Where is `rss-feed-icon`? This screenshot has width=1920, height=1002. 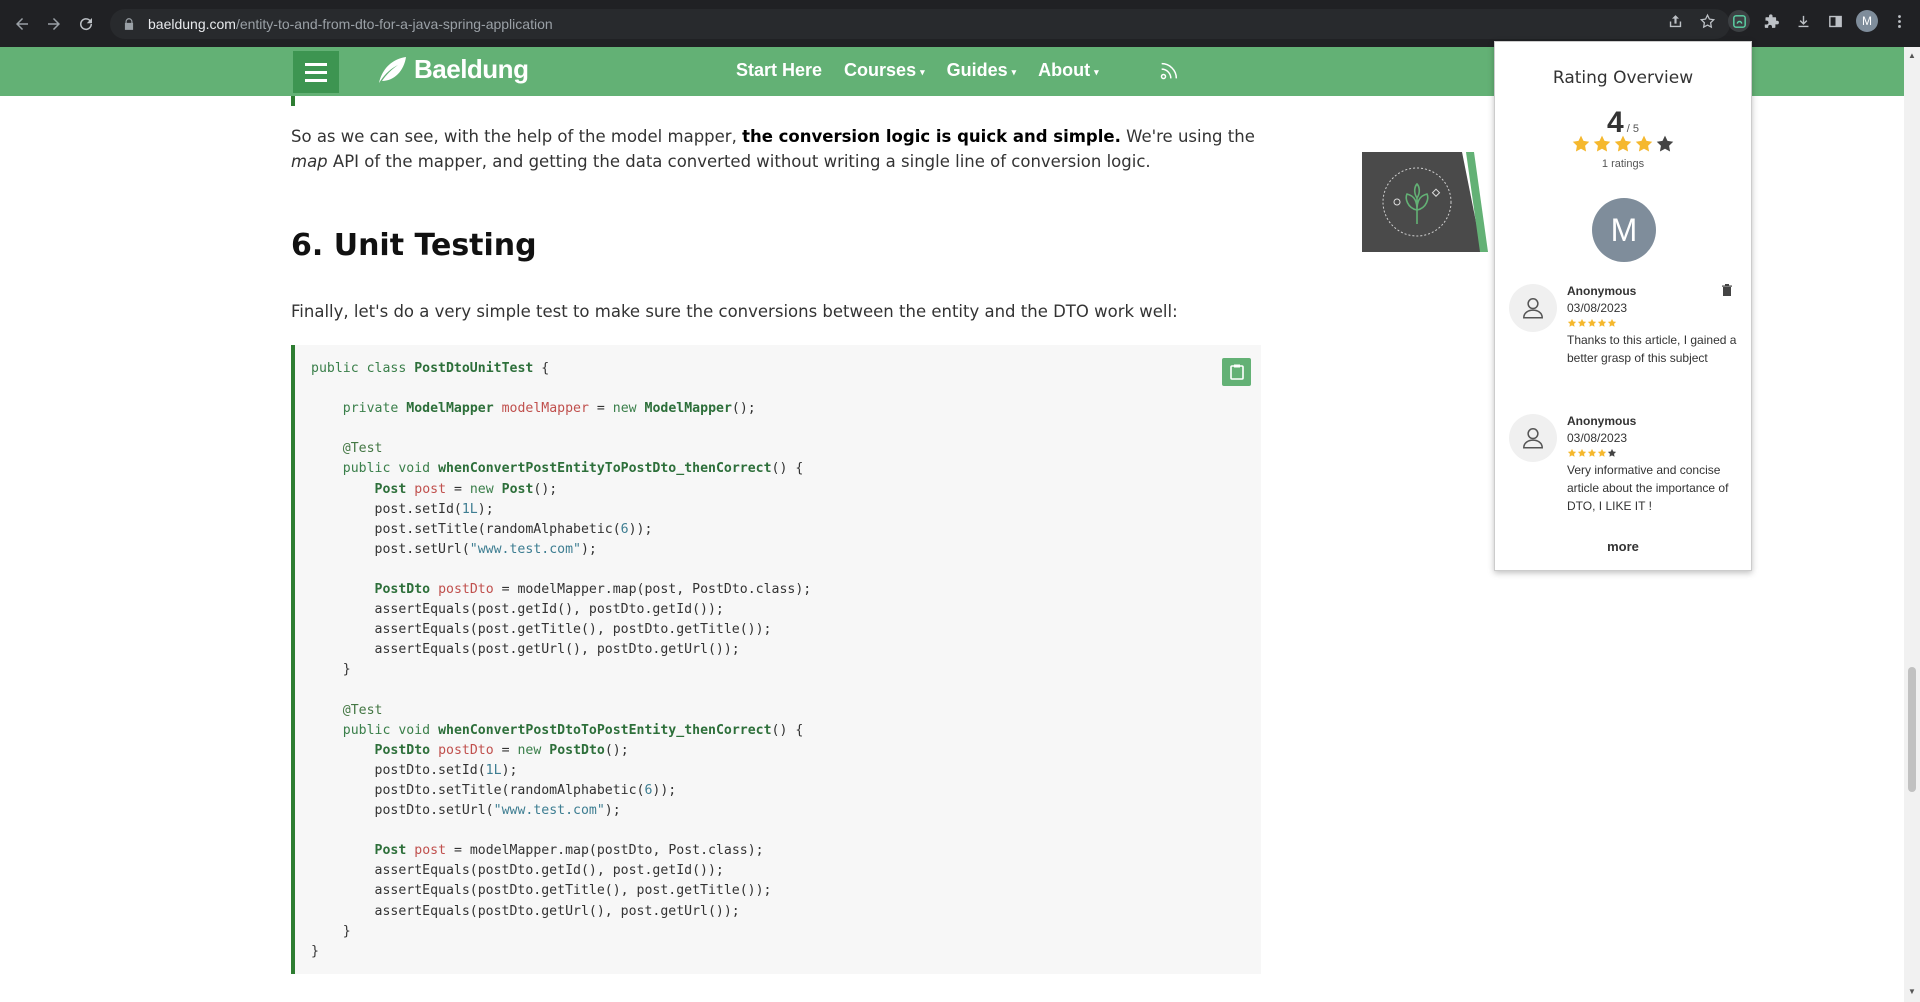
rss-feed-icon is located at coordinates (1169, 71).